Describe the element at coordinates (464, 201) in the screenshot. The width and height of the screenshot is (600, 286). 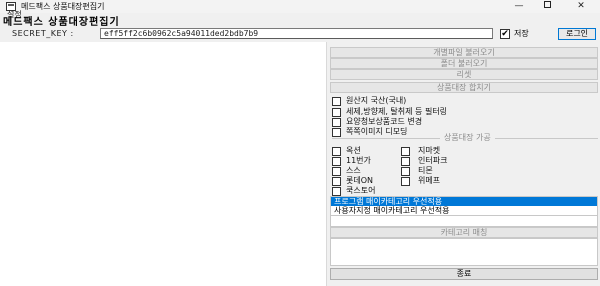
I see `list-item-program-category: 프로그램 매이카테고리 우선적용` at that location.